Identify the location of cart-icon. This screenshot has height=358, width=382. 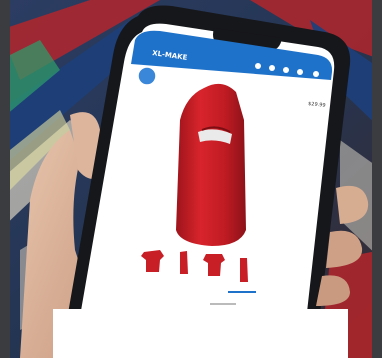
(258, 66).